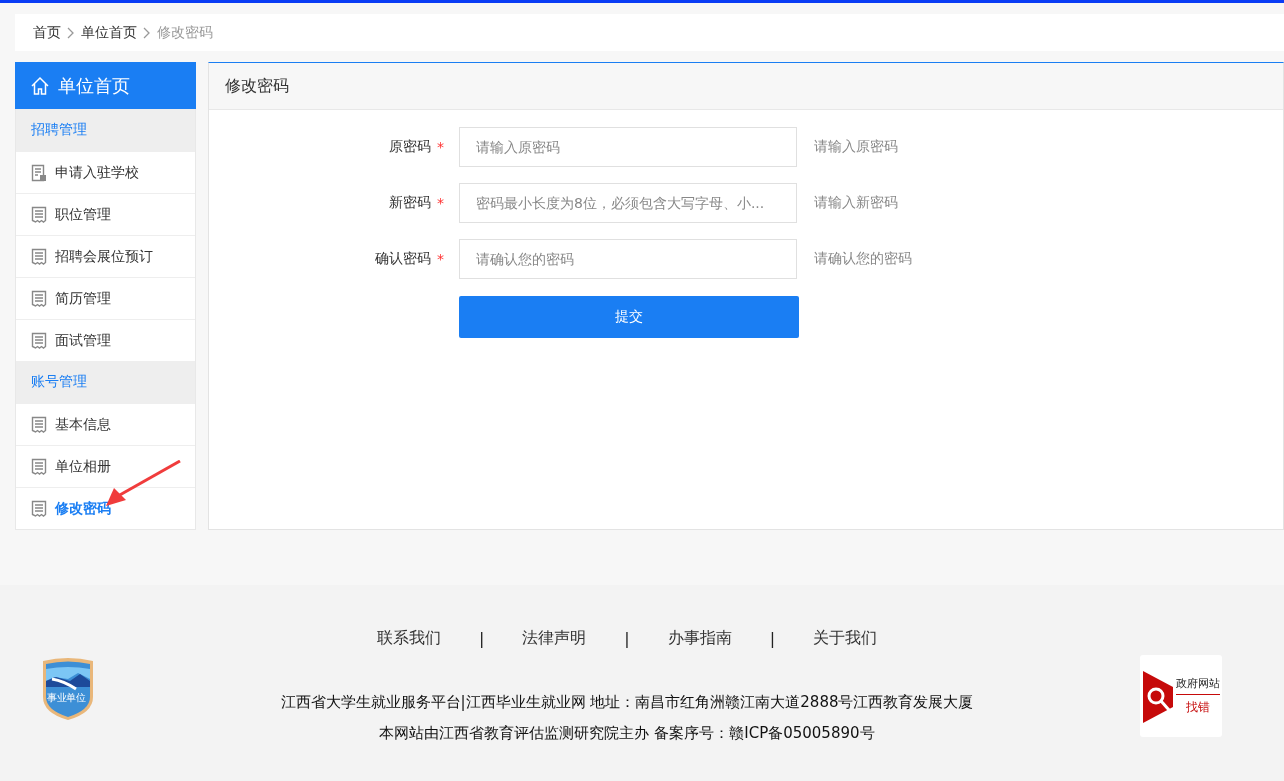  What do you see at coordinates (554, 638) in the screenshot?
I see `footer-link: 法律声明` at bounding box center [554, 638].